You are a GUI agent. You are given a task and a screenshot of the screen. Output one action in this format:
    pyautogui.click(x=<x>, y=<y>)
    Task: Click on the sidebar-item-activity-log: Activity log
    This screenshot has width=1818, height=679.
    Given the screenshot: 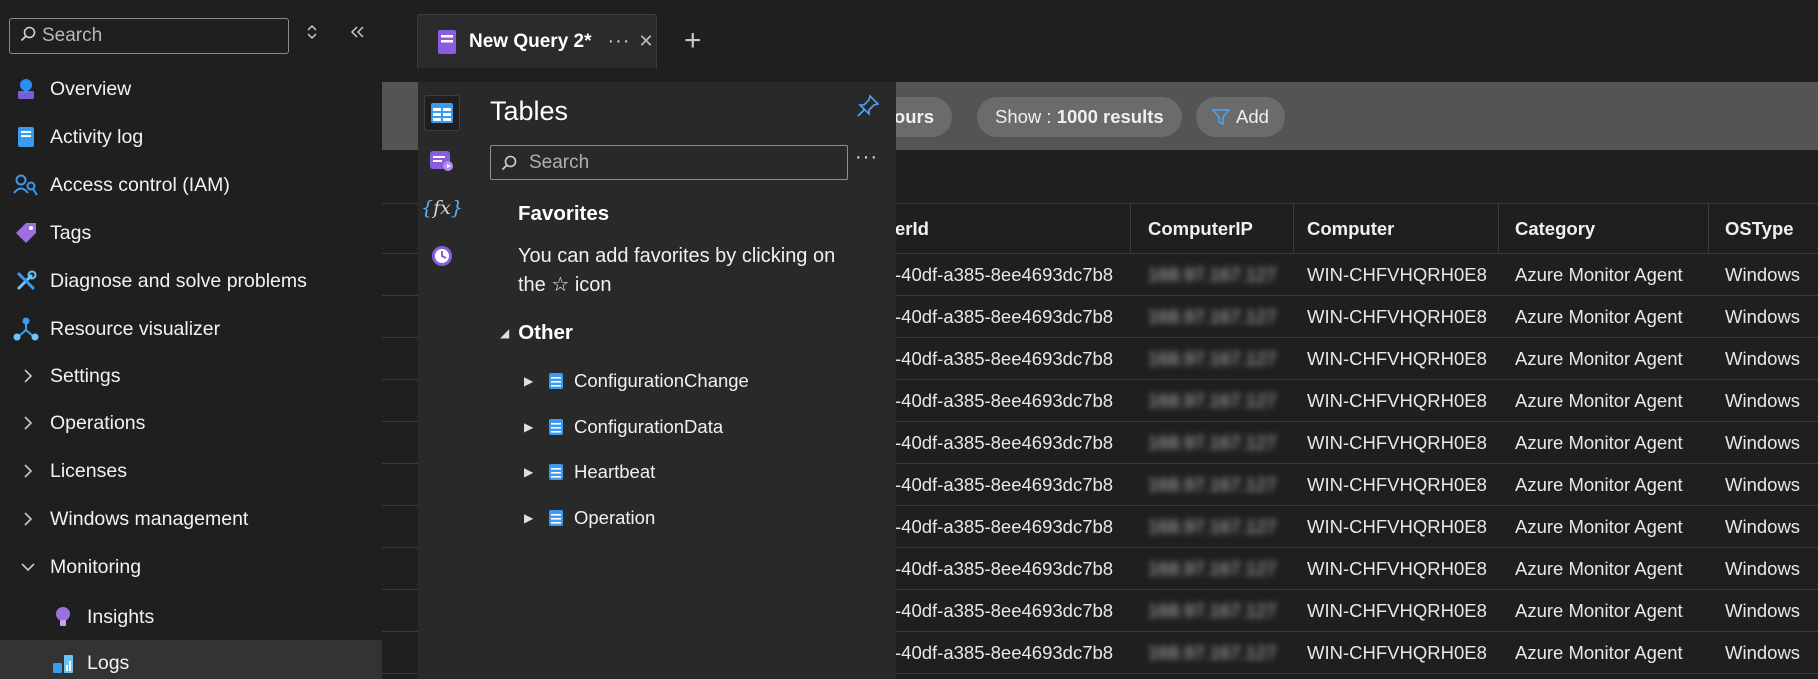 What is the action you would take?
    pyautogui.click(x=191, y=137)
    